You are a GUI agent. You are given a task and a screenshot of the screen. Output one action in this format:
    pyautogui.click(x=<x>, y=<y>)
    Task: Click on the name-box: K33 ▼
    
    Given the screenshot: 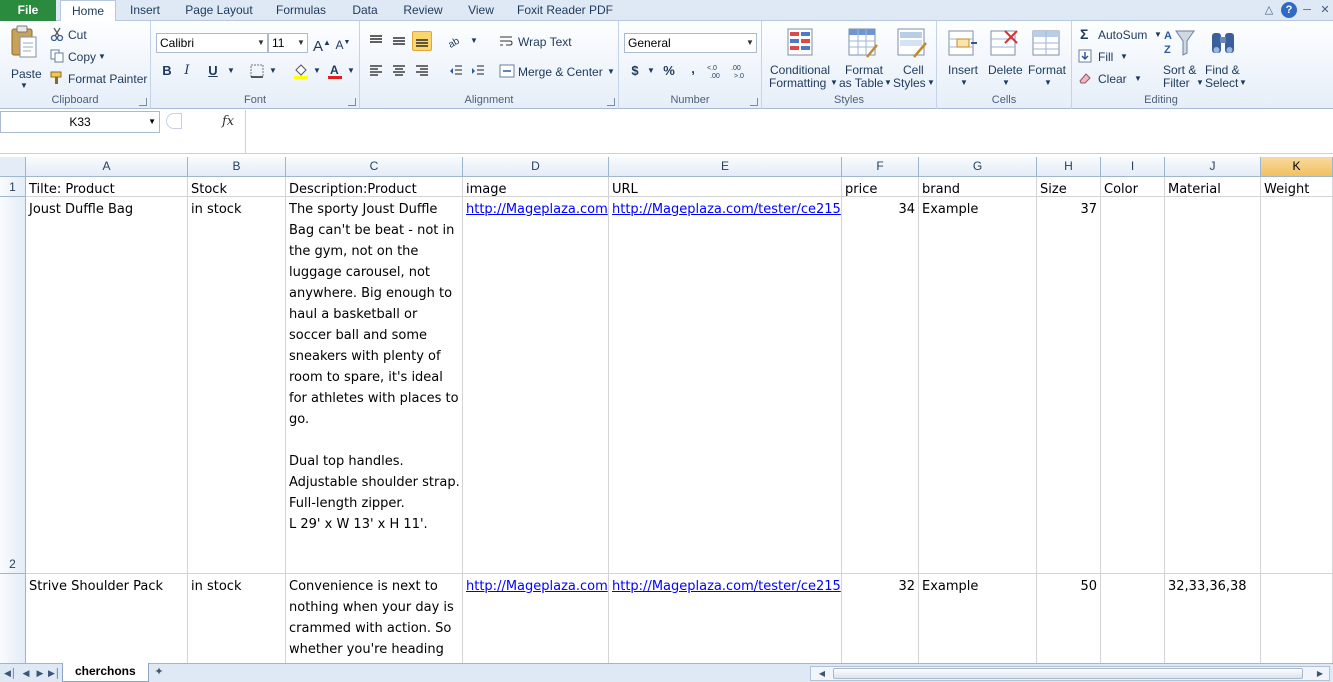 What is the action you would take?
    pyautogui.click(x=80, y=122)
    